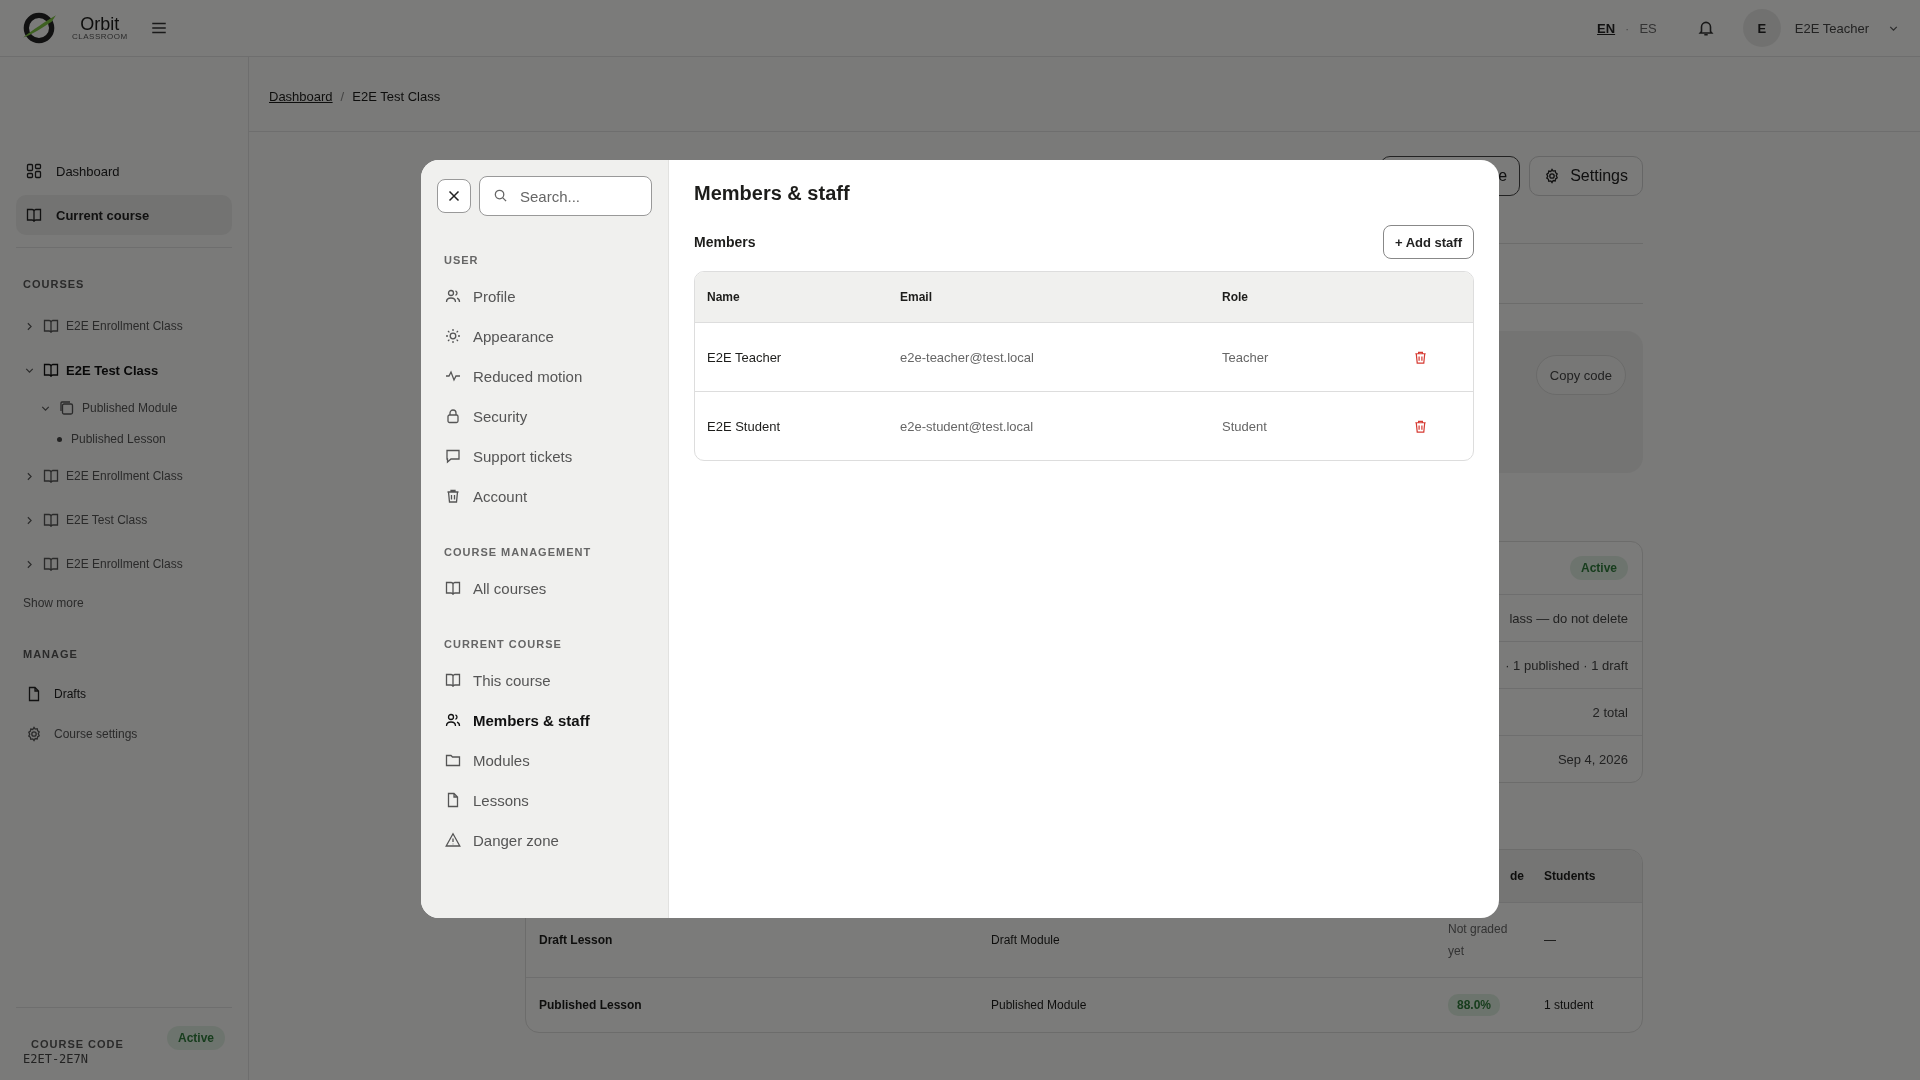 Image resolution: width=1920 pixels, height=1080 pixels. I want to click on language-link: EN, so click(1606, 28).